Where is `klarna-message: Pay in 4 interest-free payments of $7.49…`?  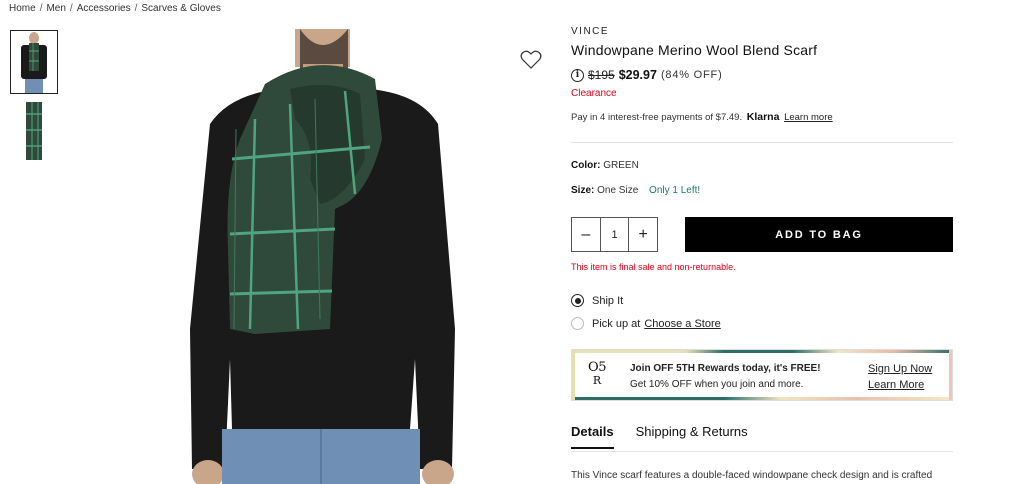
klarna-message: Pay in 4 interest-free payments of $7.49… is located at coordinates (702, 117).